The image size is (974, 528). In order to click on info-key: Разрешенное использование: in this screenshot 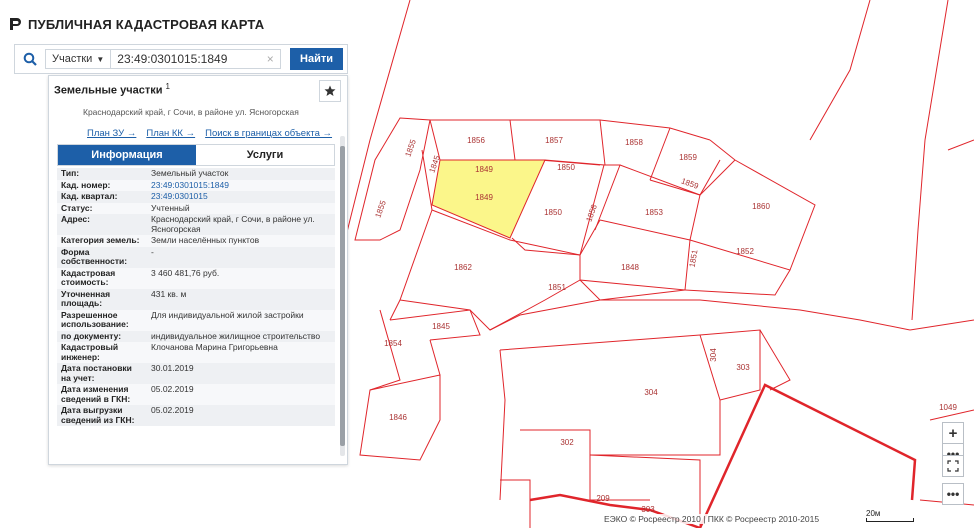, I will do `click(102, 320)`.